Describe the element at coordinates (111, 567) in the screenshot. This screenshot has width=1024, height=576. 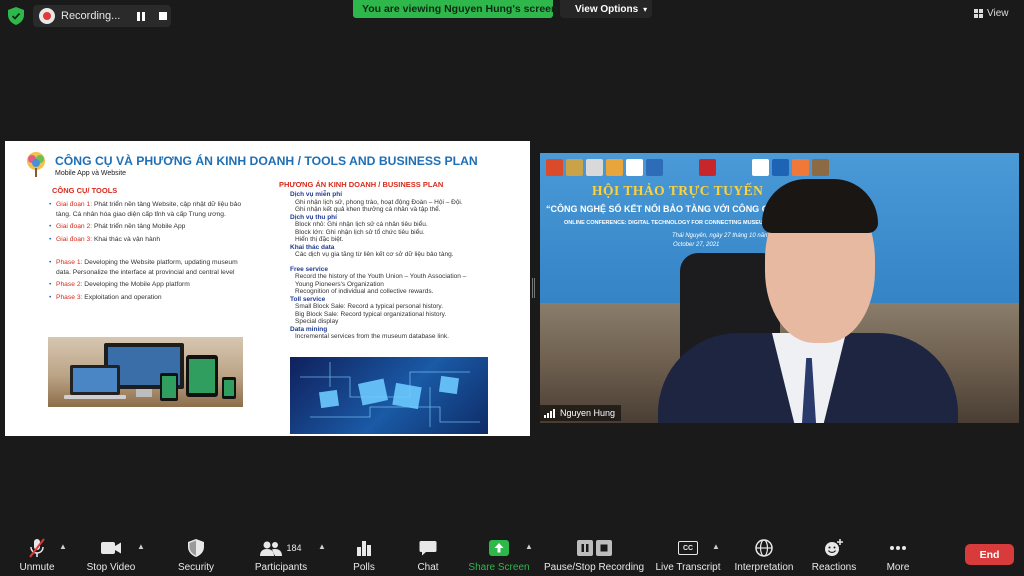
I see `stop-video-label: Stop Video` at that location.